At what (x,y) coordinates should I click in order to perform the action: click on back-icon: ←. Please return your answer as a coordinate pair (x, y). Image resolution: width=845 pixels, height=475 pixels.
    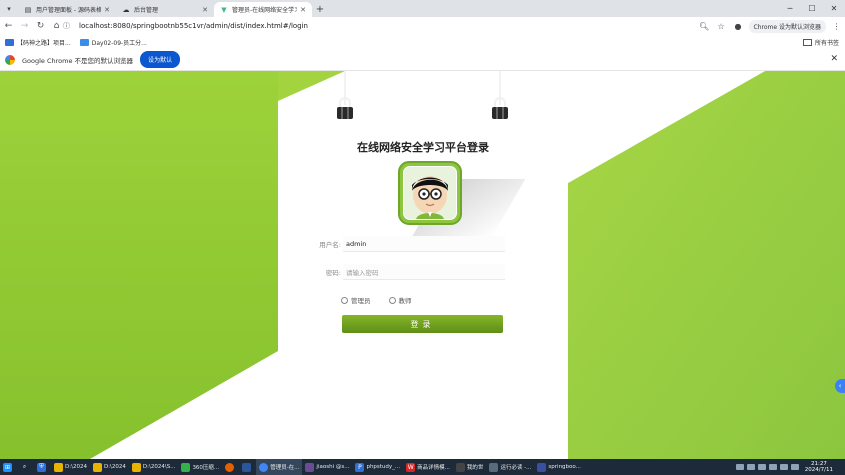
    Looking at the image, I should click on (8, 26).